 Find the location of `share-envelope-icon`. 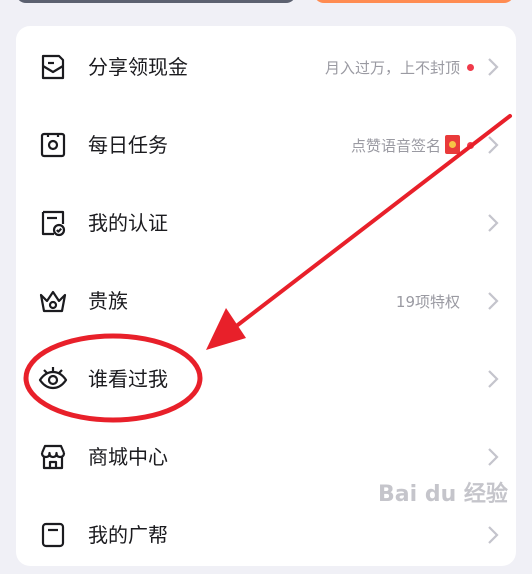

share-envelope-icon is located at coordinates (53, 67).